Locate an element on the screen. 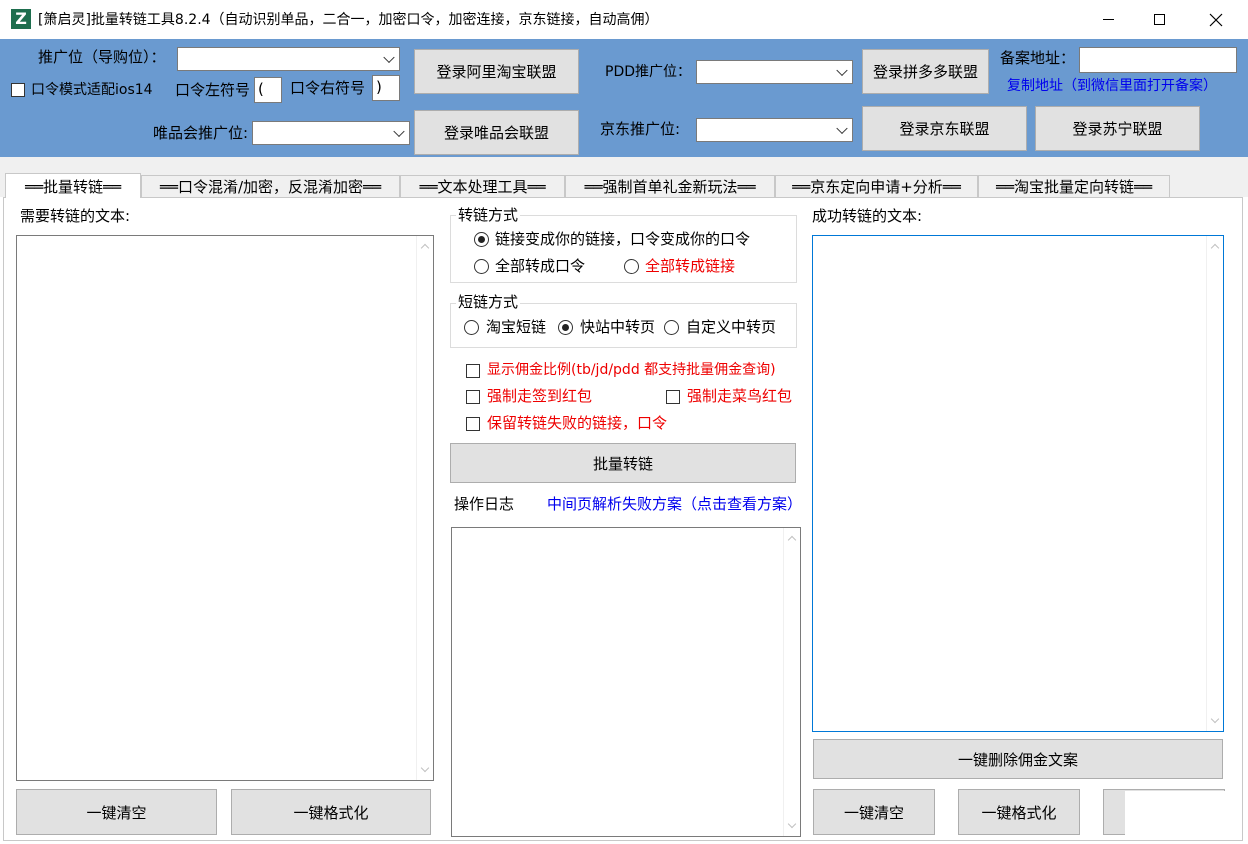  right-symbol-label: 口令右符号 is located at coordinates (328, 88).